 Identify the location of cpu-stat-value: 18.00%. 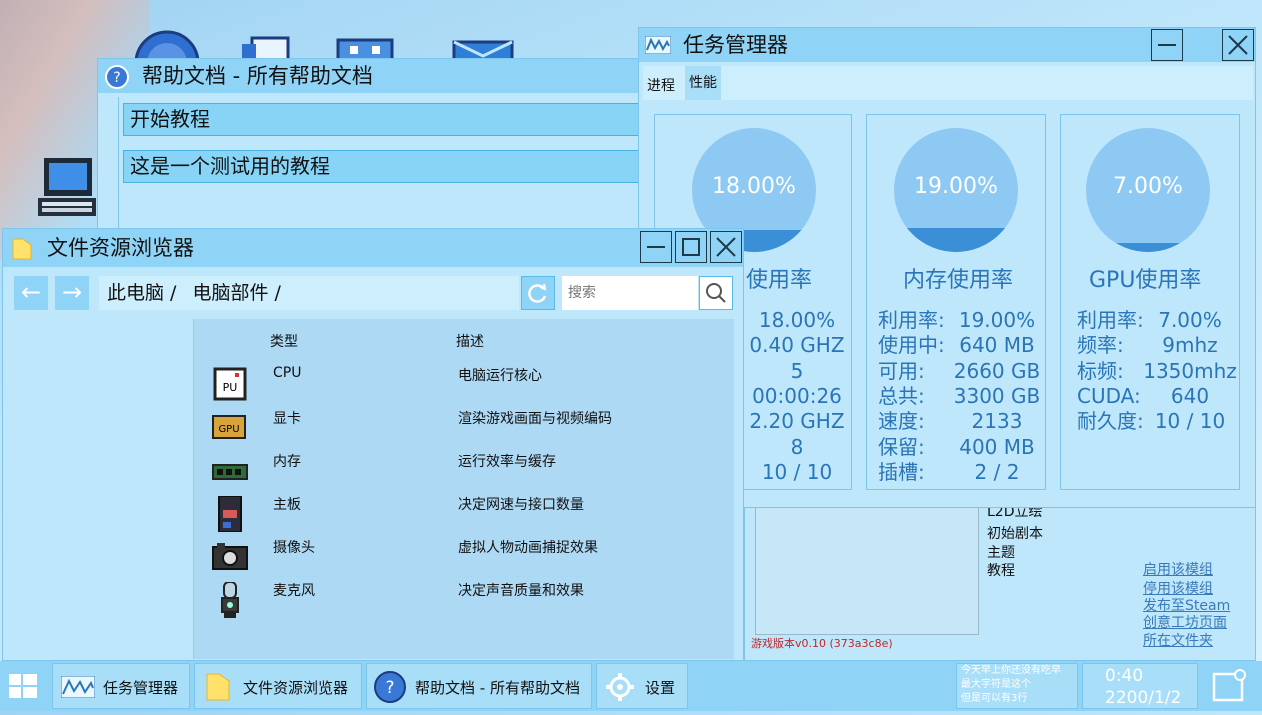
(797, 320).